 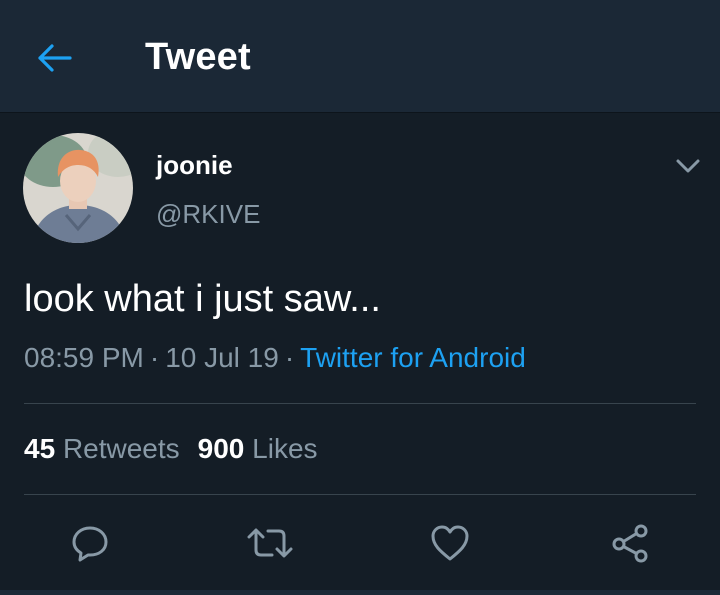 What do you see at coordinates (285, 448) in the screenshot?
I see `likes-label: Likes` at bounding box center [285, 448].